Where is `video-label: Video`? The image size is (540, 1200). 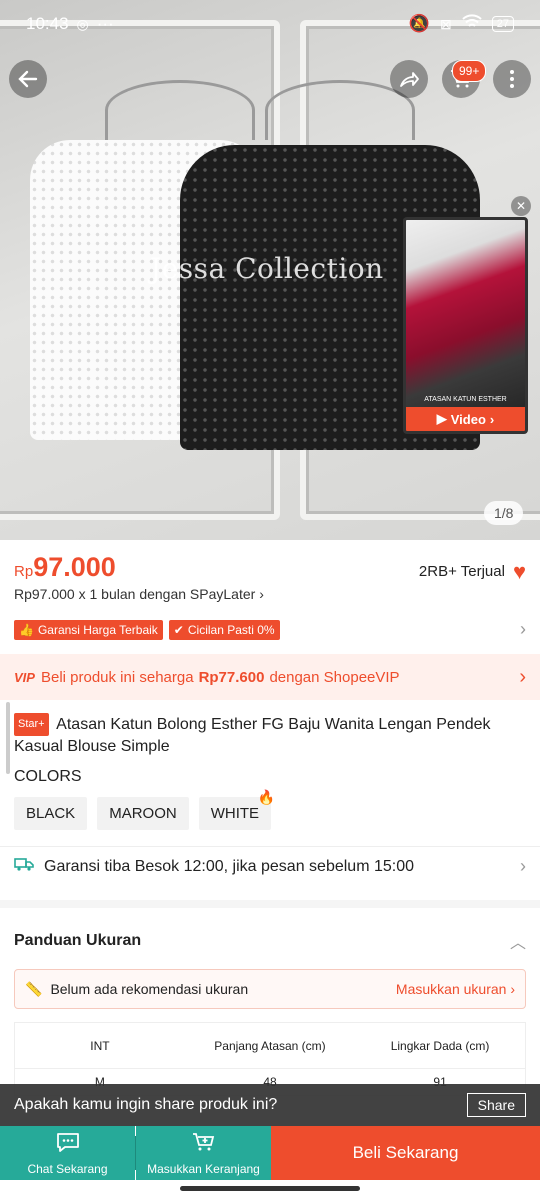 video-label: Video is located at coordinates (468, 419).